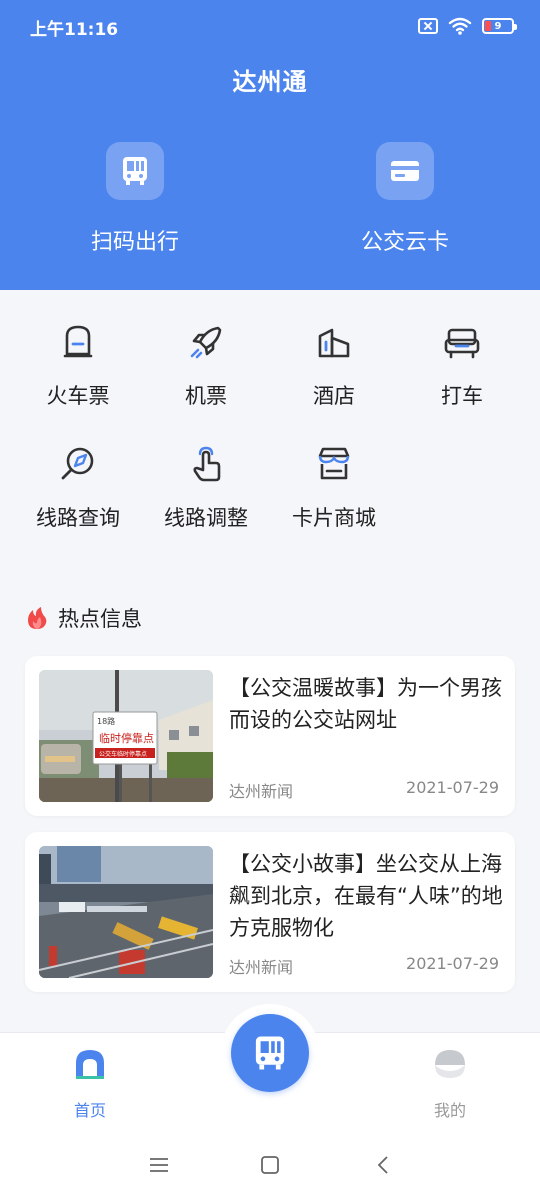 This screenshot has height=1200, width=540. I want to click on card-mall-button: 卡片商城, so click(334, 473).